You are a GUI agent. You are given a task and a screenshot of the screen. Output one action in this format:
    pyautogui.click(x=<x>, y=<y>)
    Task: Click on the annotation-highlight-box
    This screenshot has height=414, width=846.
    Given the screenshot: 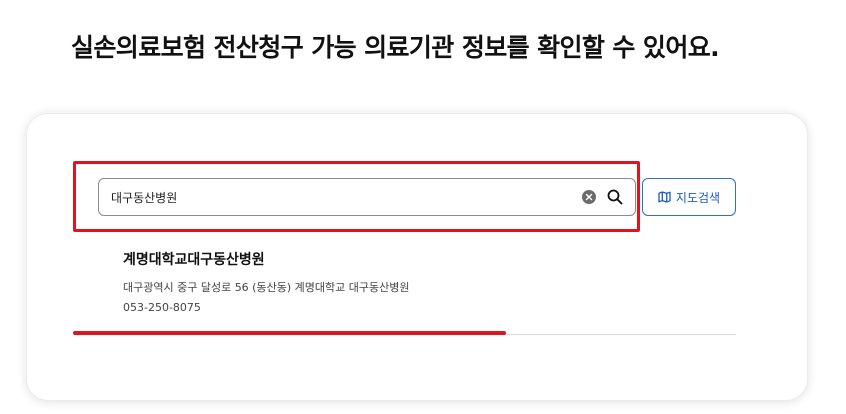 What is the action you would take?
    pyautogui.click(x=356, y=196)
    